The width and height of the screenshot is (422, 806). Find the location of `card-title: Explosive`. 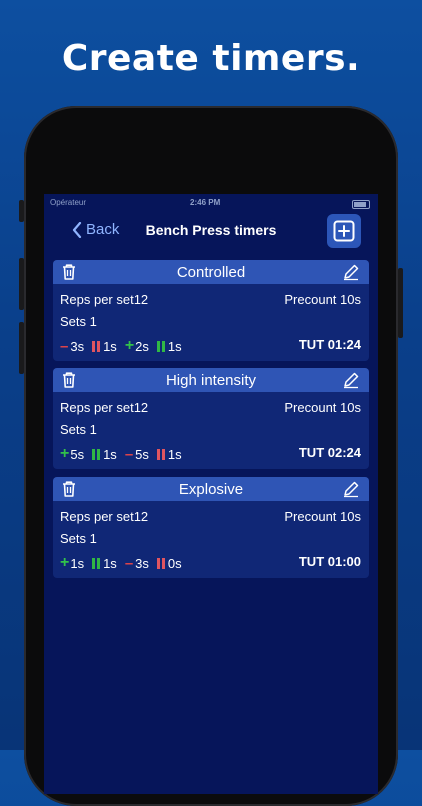

card-title: Explosive is located at coordinates (211, 489).